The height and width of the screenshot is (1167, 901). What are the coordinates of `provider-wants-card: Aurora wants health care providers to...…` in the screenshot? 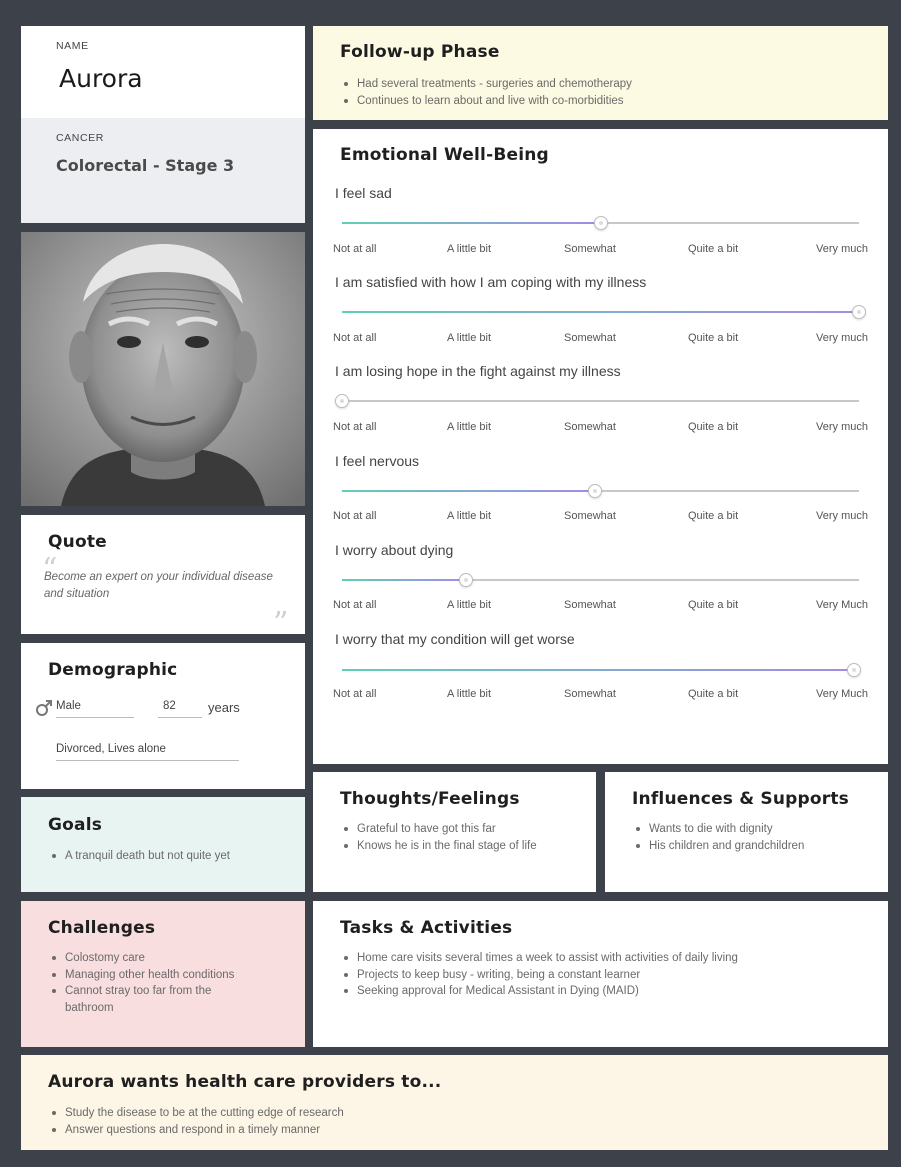 It's located at (454, 1102).